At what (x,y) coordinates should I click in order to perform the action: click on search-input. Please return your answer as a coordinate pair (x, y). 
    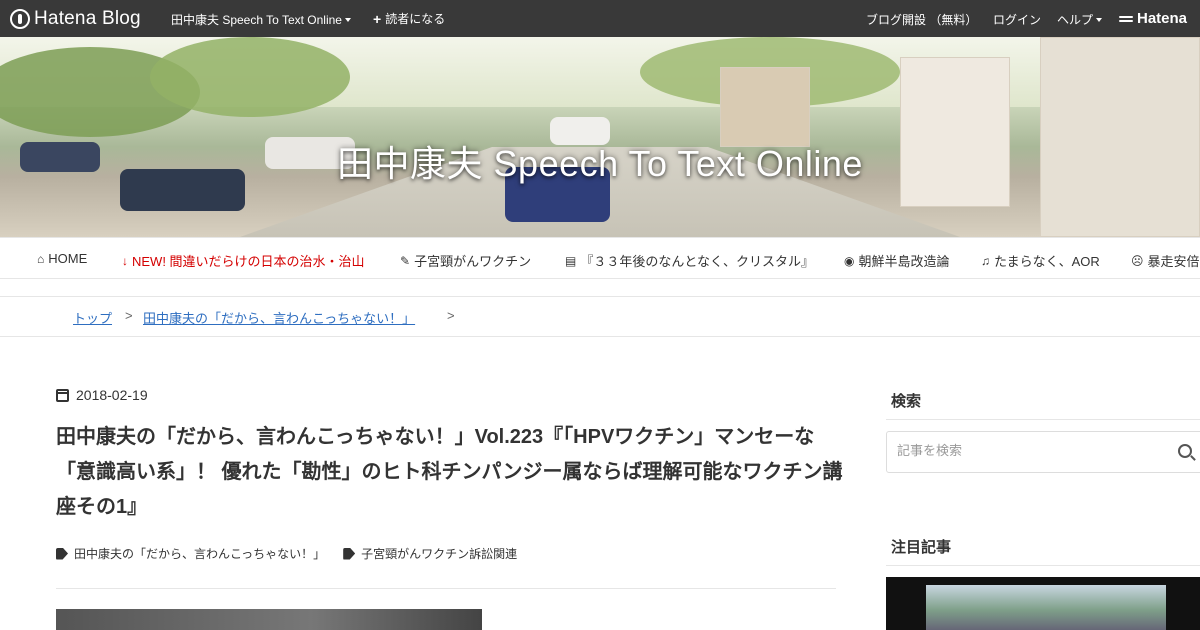
    Looking at the image, I should click on (1032, 450).